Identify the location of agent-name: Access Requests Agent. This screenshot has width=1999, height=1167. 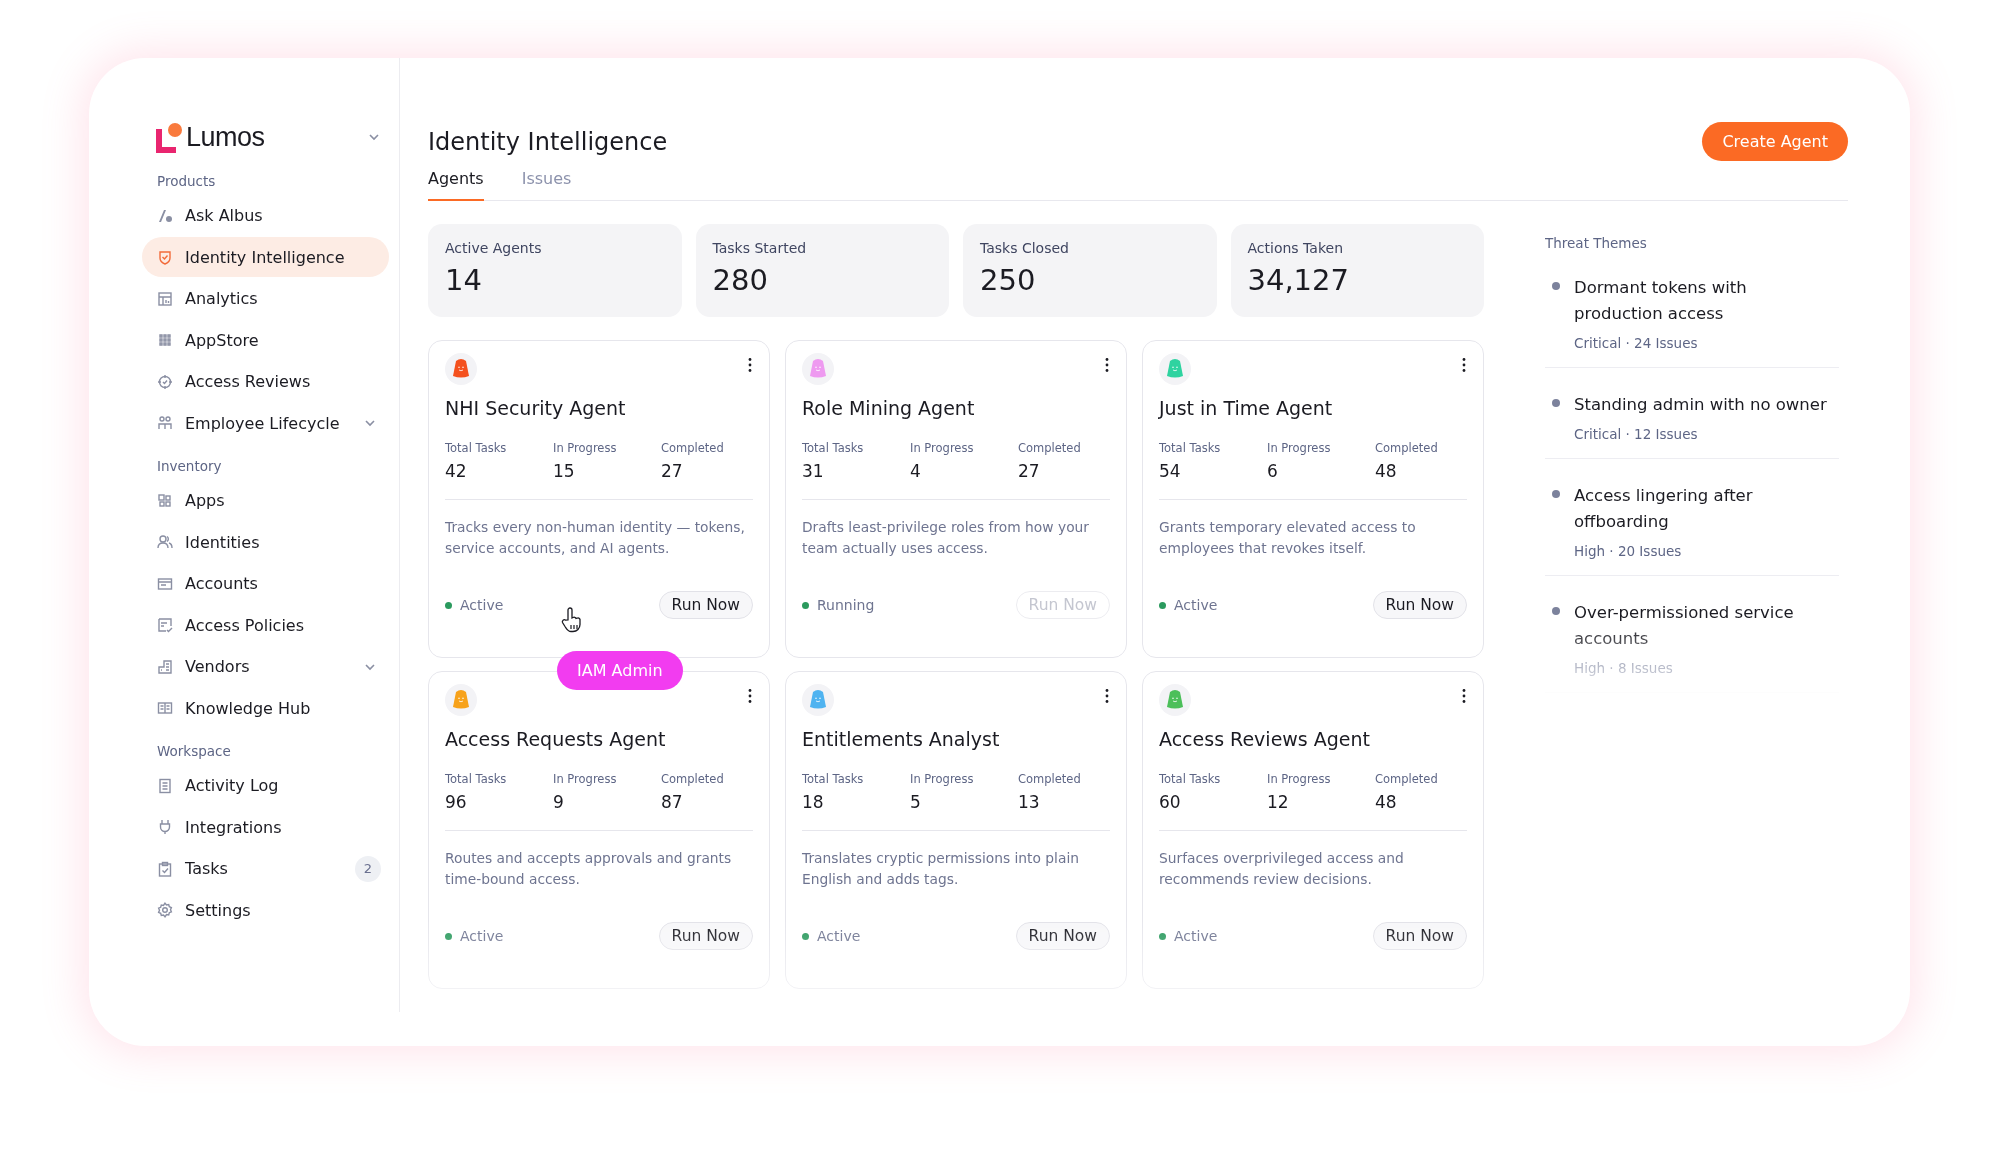
(556, 739).